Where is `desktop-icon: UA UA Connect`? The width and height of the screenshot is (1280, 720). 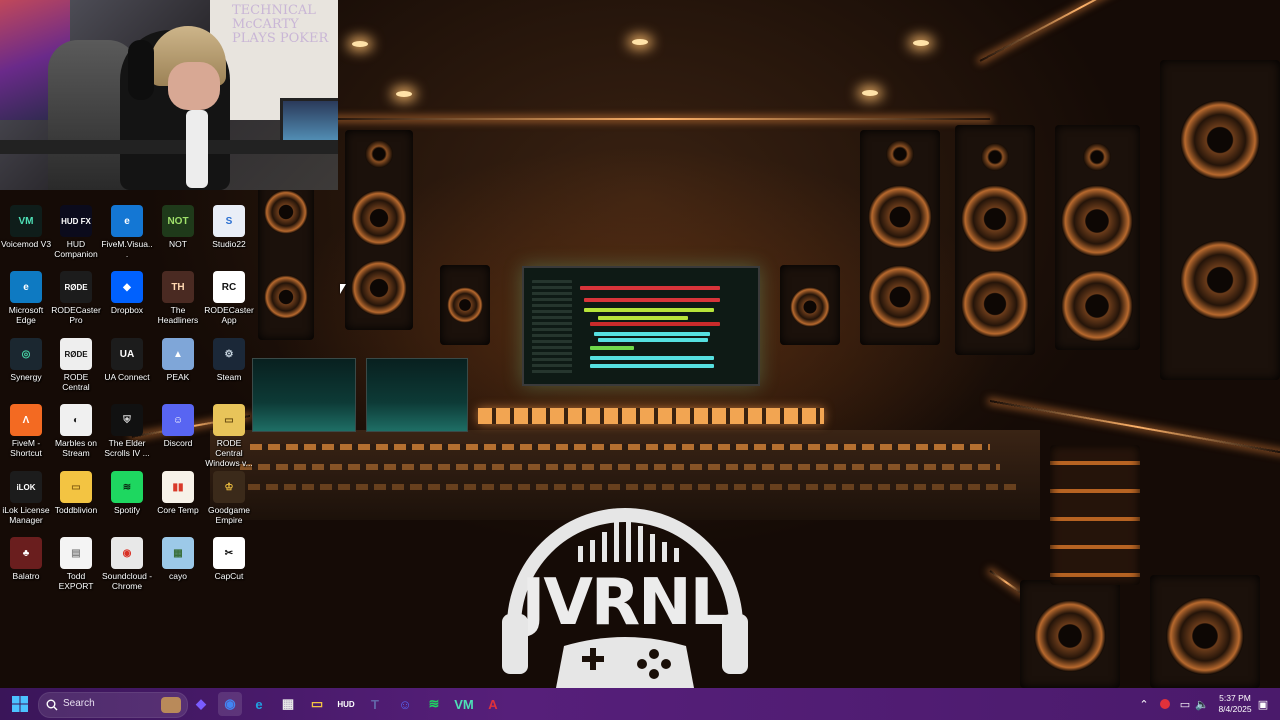
desktop-icon: UA UA Connect is located at coordinates (127, 360).